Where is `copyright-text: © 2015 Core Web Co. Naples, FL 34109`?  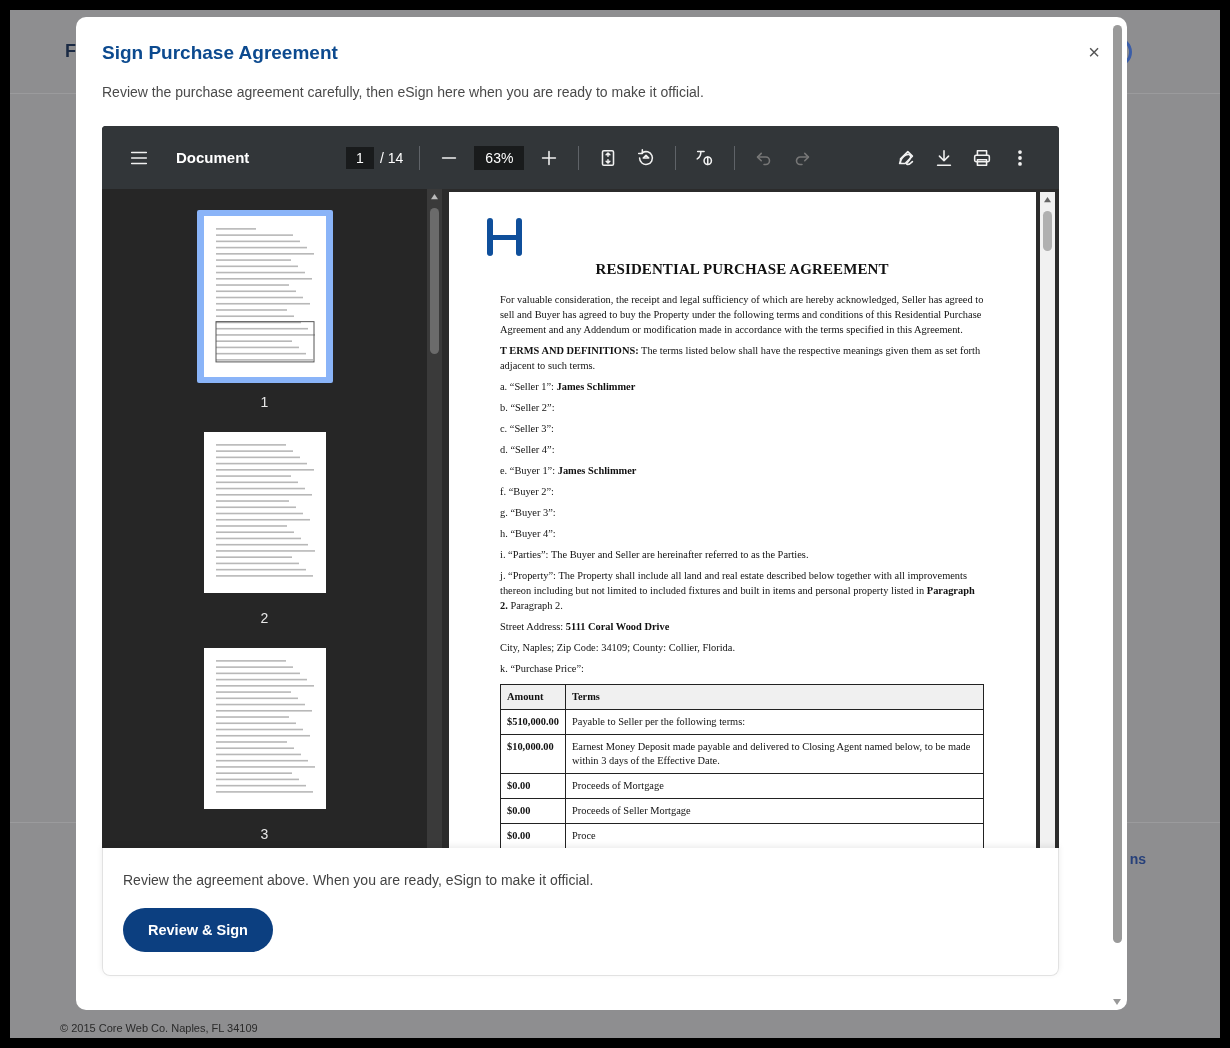 copyright-text: © 2015 Core Web Co. Naples, FL 34109 is located at coordinates (159, 1028).